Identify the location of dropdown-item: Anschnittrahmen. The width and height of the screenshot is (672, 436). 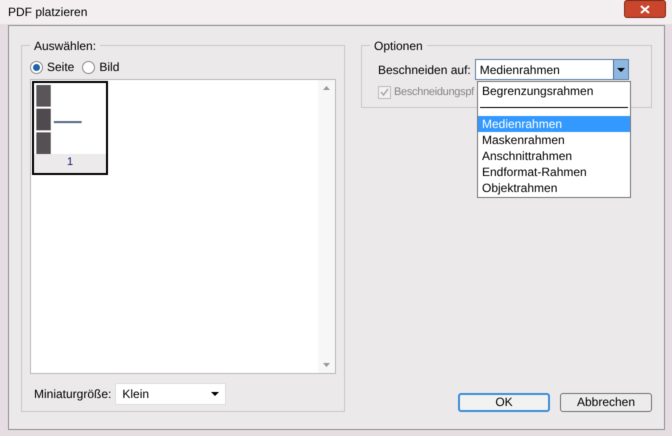
(554, 156).